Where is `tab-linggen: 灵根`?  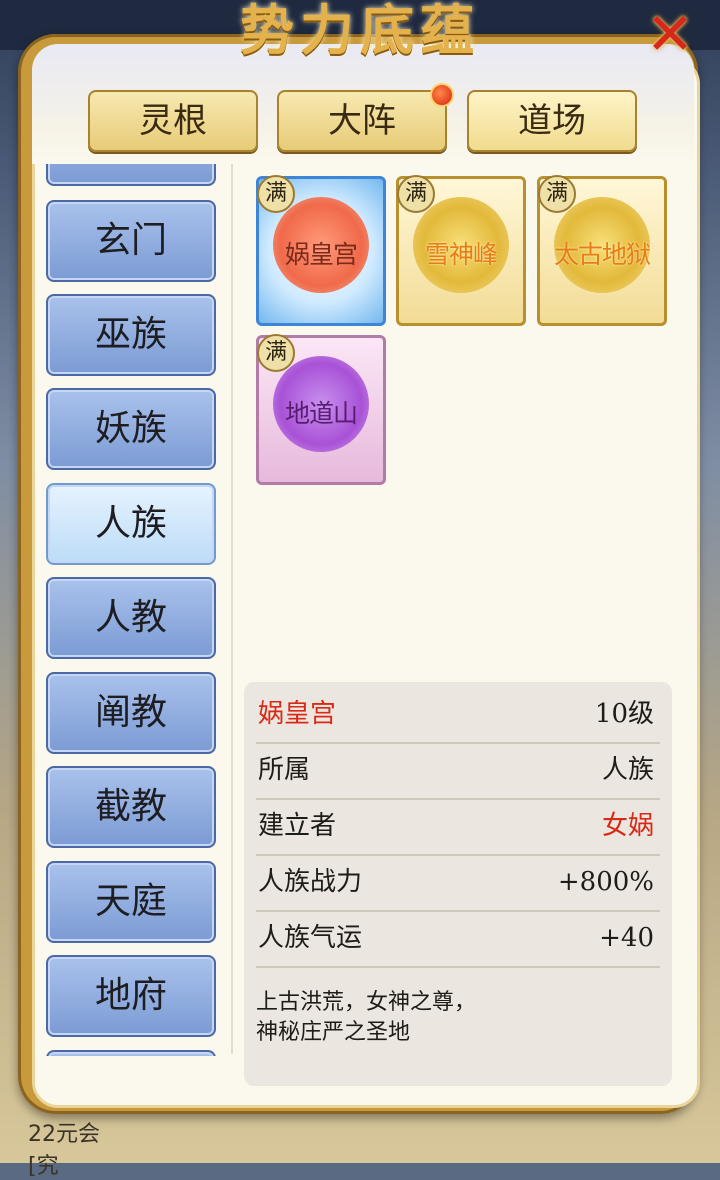
tab-linggen: 灵根 is located at coordinates (173, 121).